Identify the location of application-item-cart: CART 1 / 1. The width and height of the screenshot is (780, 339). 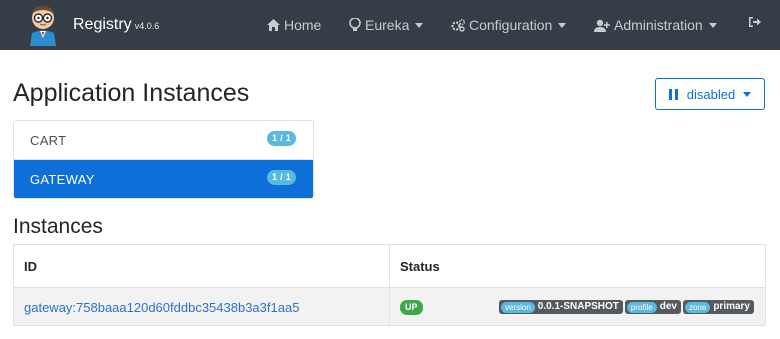
(163, 140).